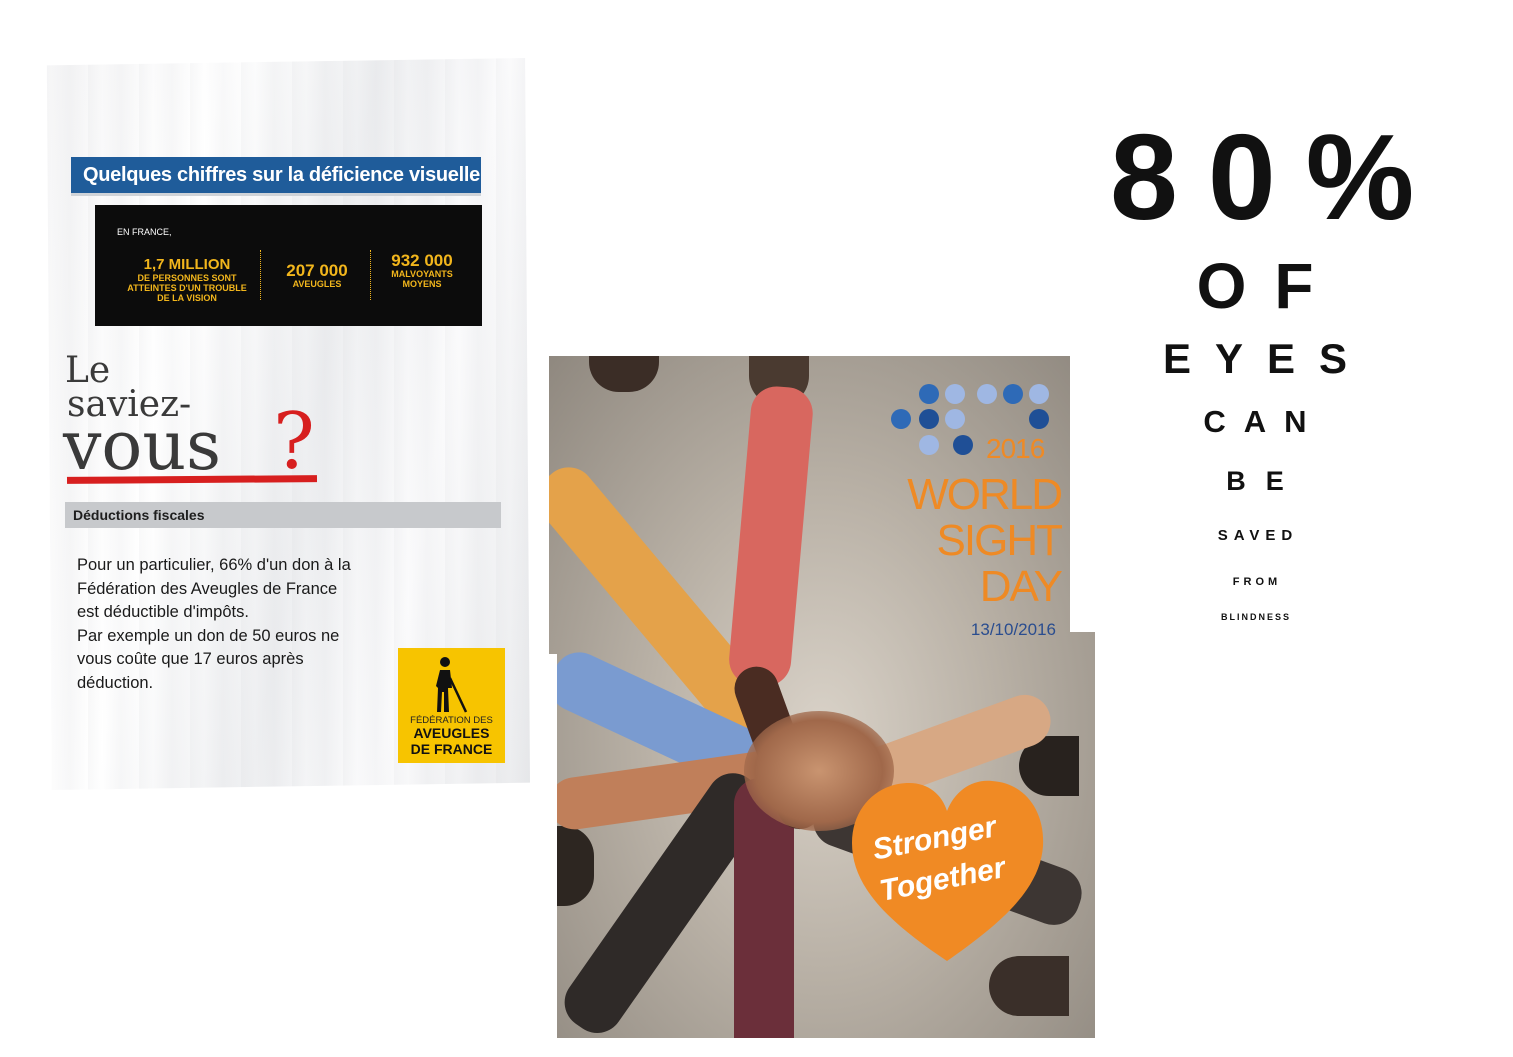 Image resolution: width=1513 pixels, height=1057 pixels. I want to click on stats-intro: EN FRANCE,, so click(144, 232).